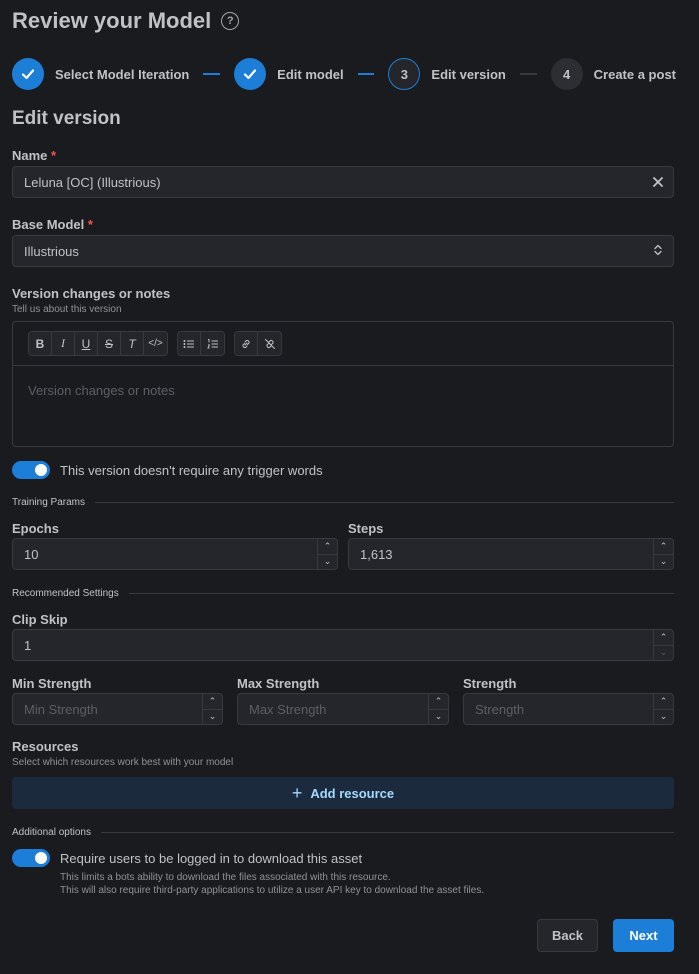  I want to click on strength-placeholder: Strength, so click(500, 709).